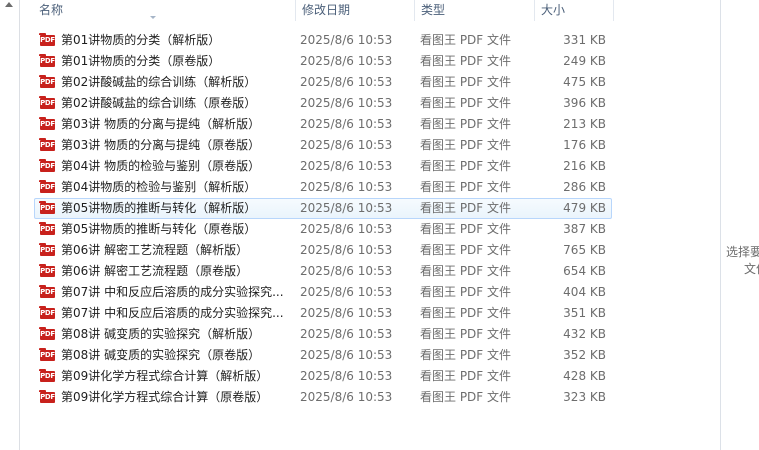 Image resolution: width=759 pixels, height=450 pixels. I want to click on file-name: 第08讲 碱变质的实验探究（解析版）, so click(161, 334).